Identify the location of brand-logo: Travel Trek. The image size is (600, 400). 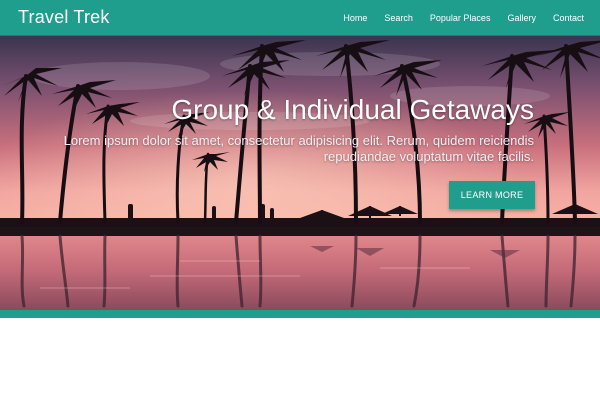
(64, 17).